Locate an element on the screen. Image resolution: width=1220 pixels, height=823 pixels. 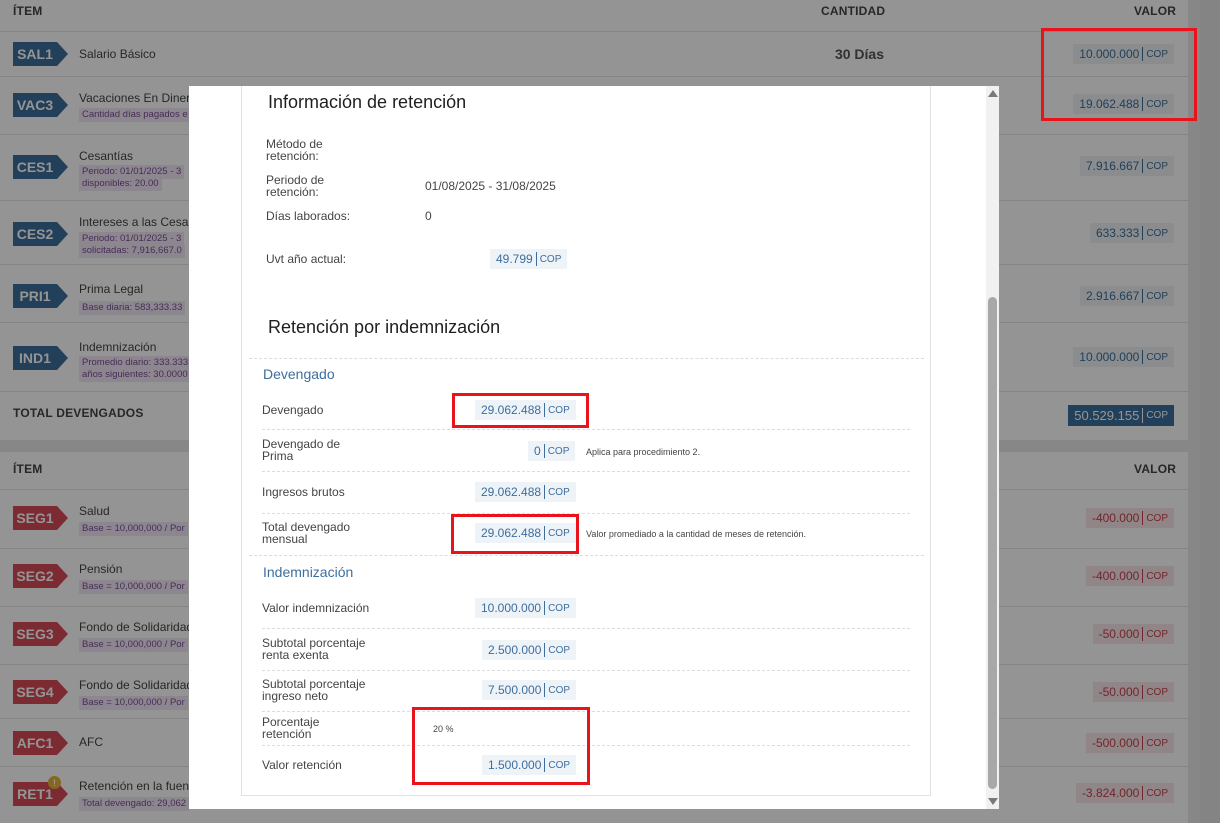
devengado-label: Devengado is located at coordinates (293, 410).